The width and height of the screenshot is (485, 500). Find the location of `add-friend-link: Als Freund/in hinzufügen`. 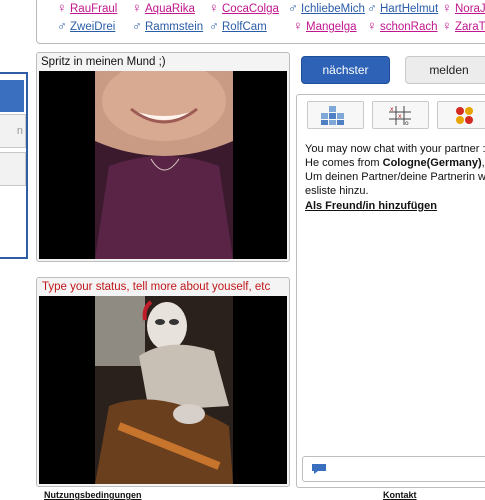

add-friend-link: Als Freund/in hinzufügen is located at coordinates (371, 206).